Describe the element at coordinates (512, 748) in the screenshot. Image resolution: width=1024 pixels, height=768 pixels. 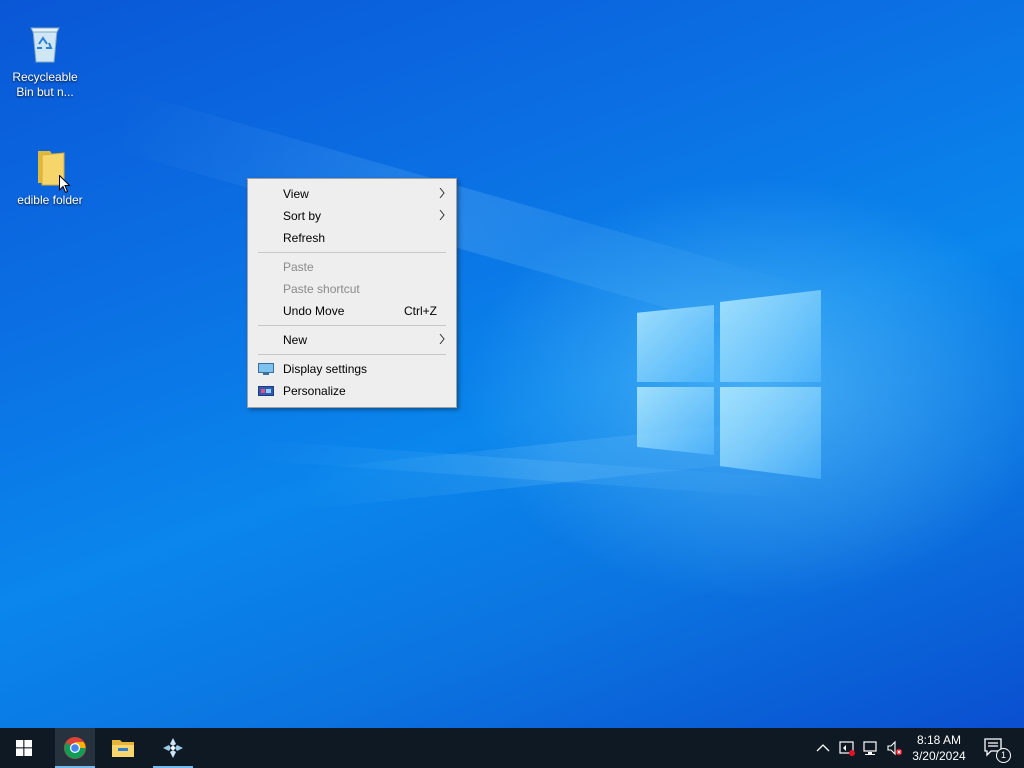
I see `taskbar: 8:18 AM 3/20/2024 1` at that location.